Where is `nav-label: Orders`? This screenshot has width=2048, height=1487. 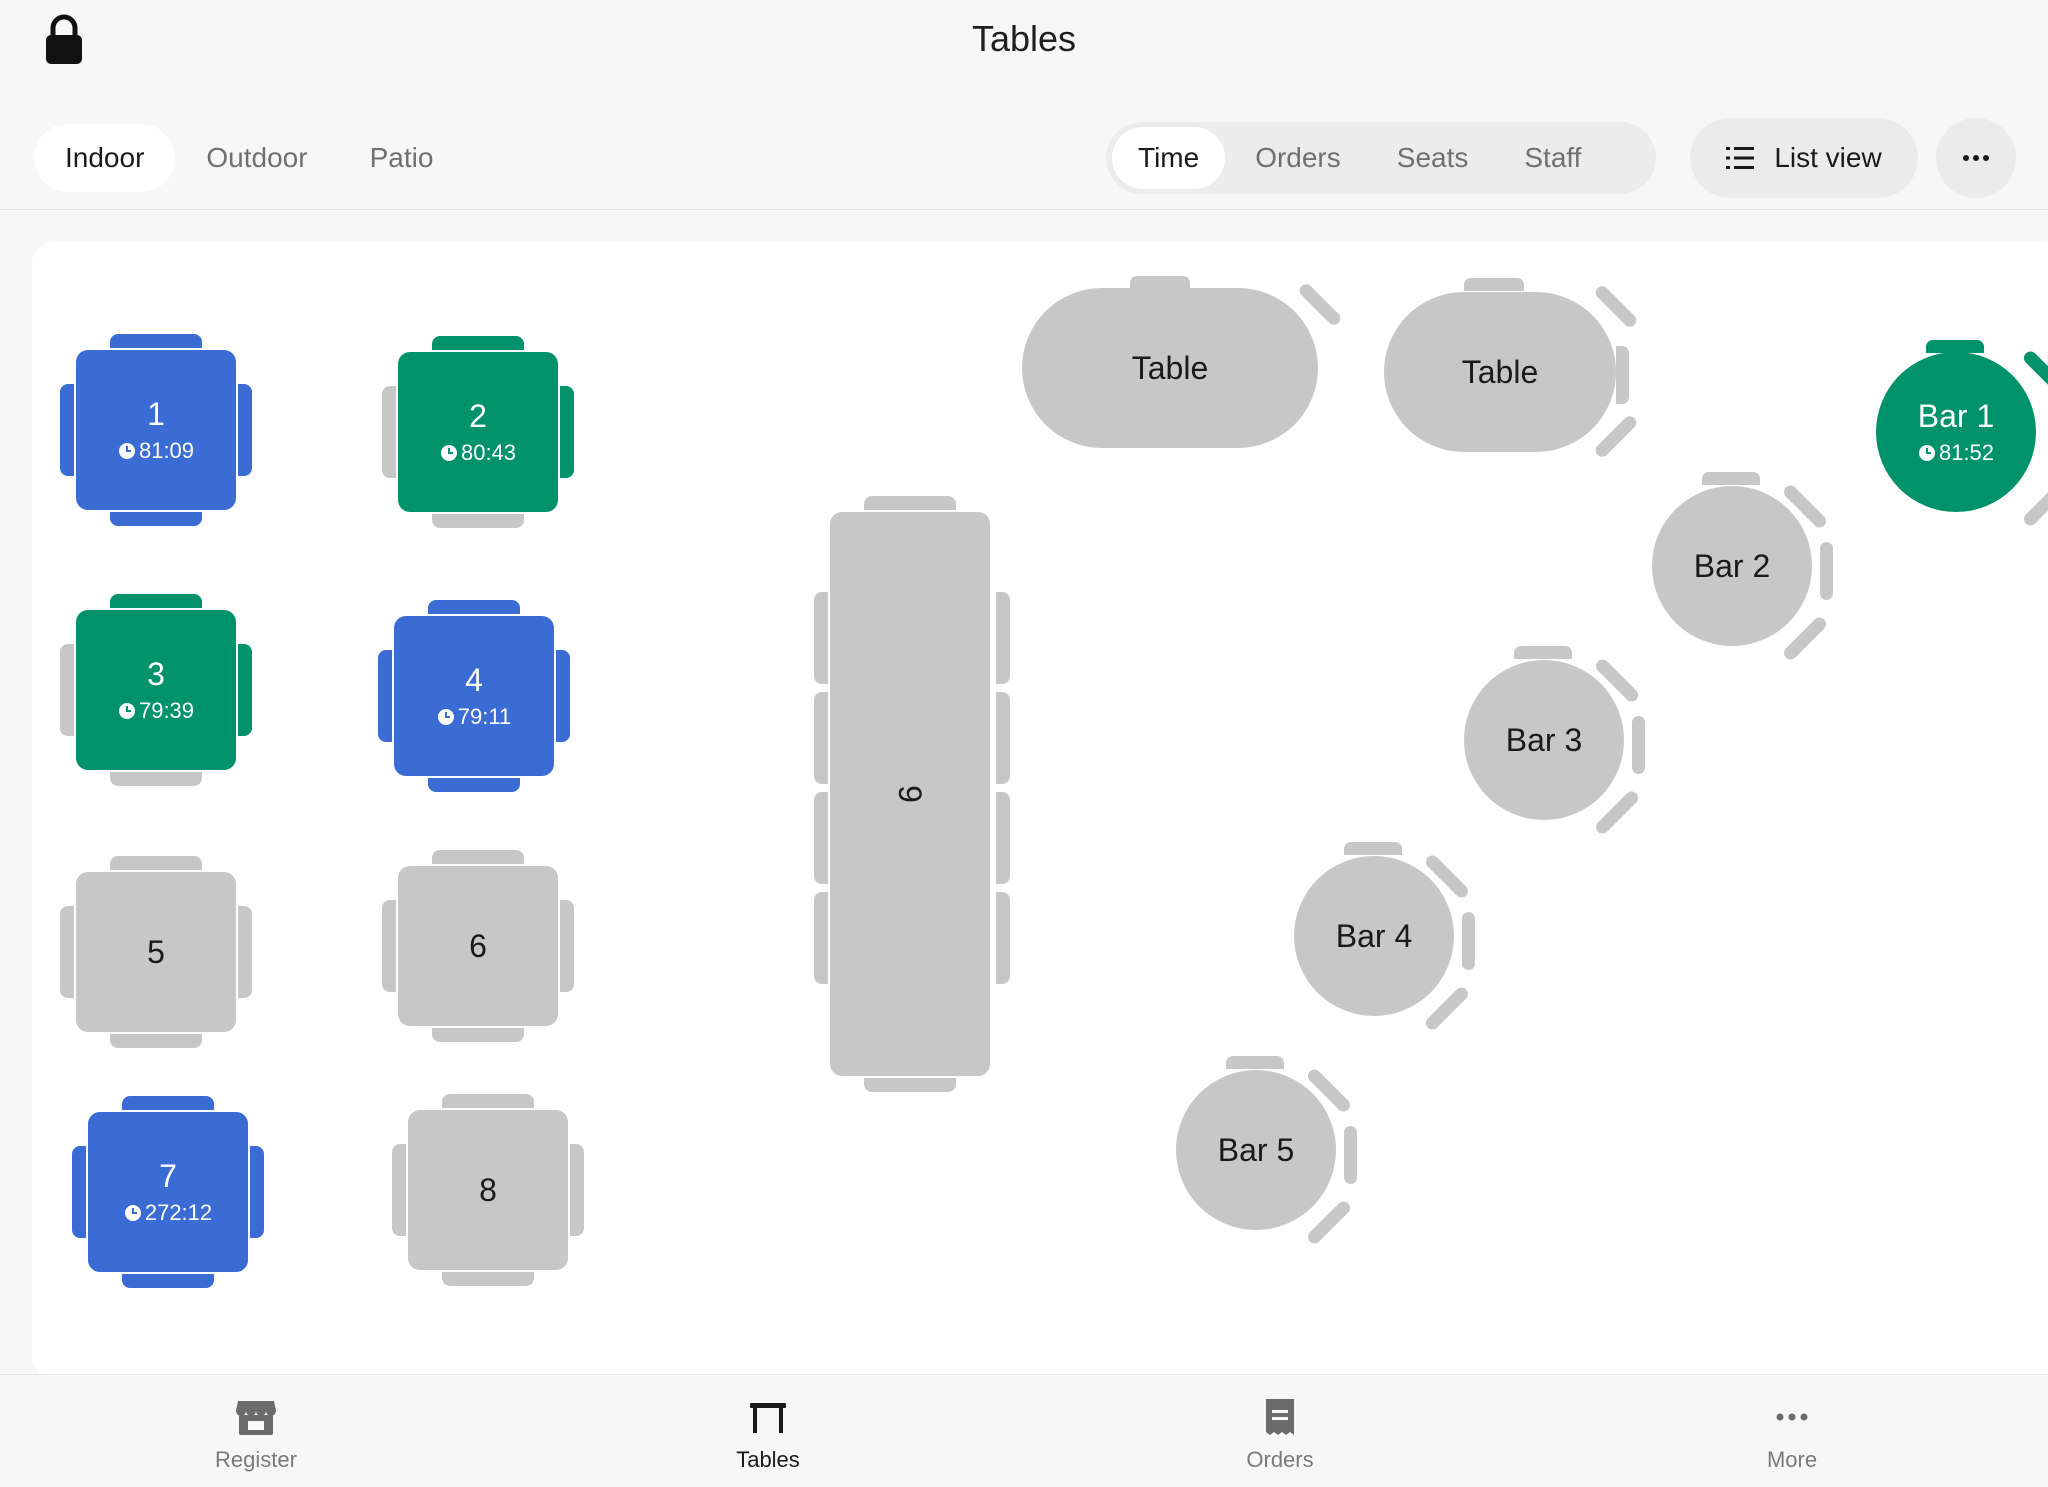
nav-label: Orders is located at coordinates (1280, 1459).